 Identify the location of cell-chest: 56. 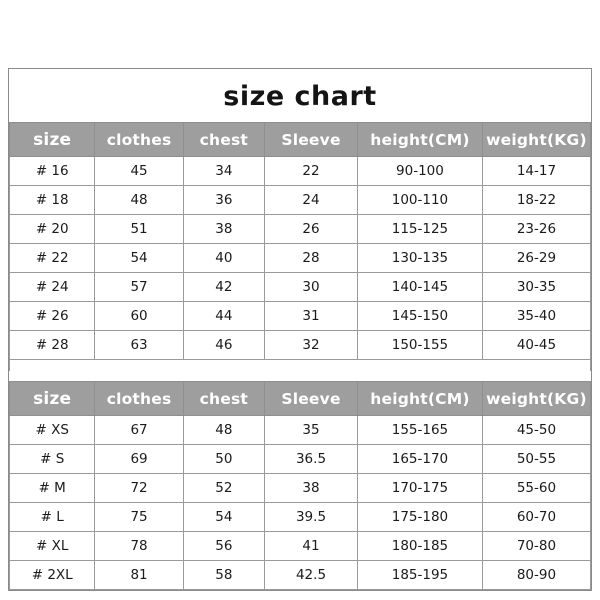
(224, 546).